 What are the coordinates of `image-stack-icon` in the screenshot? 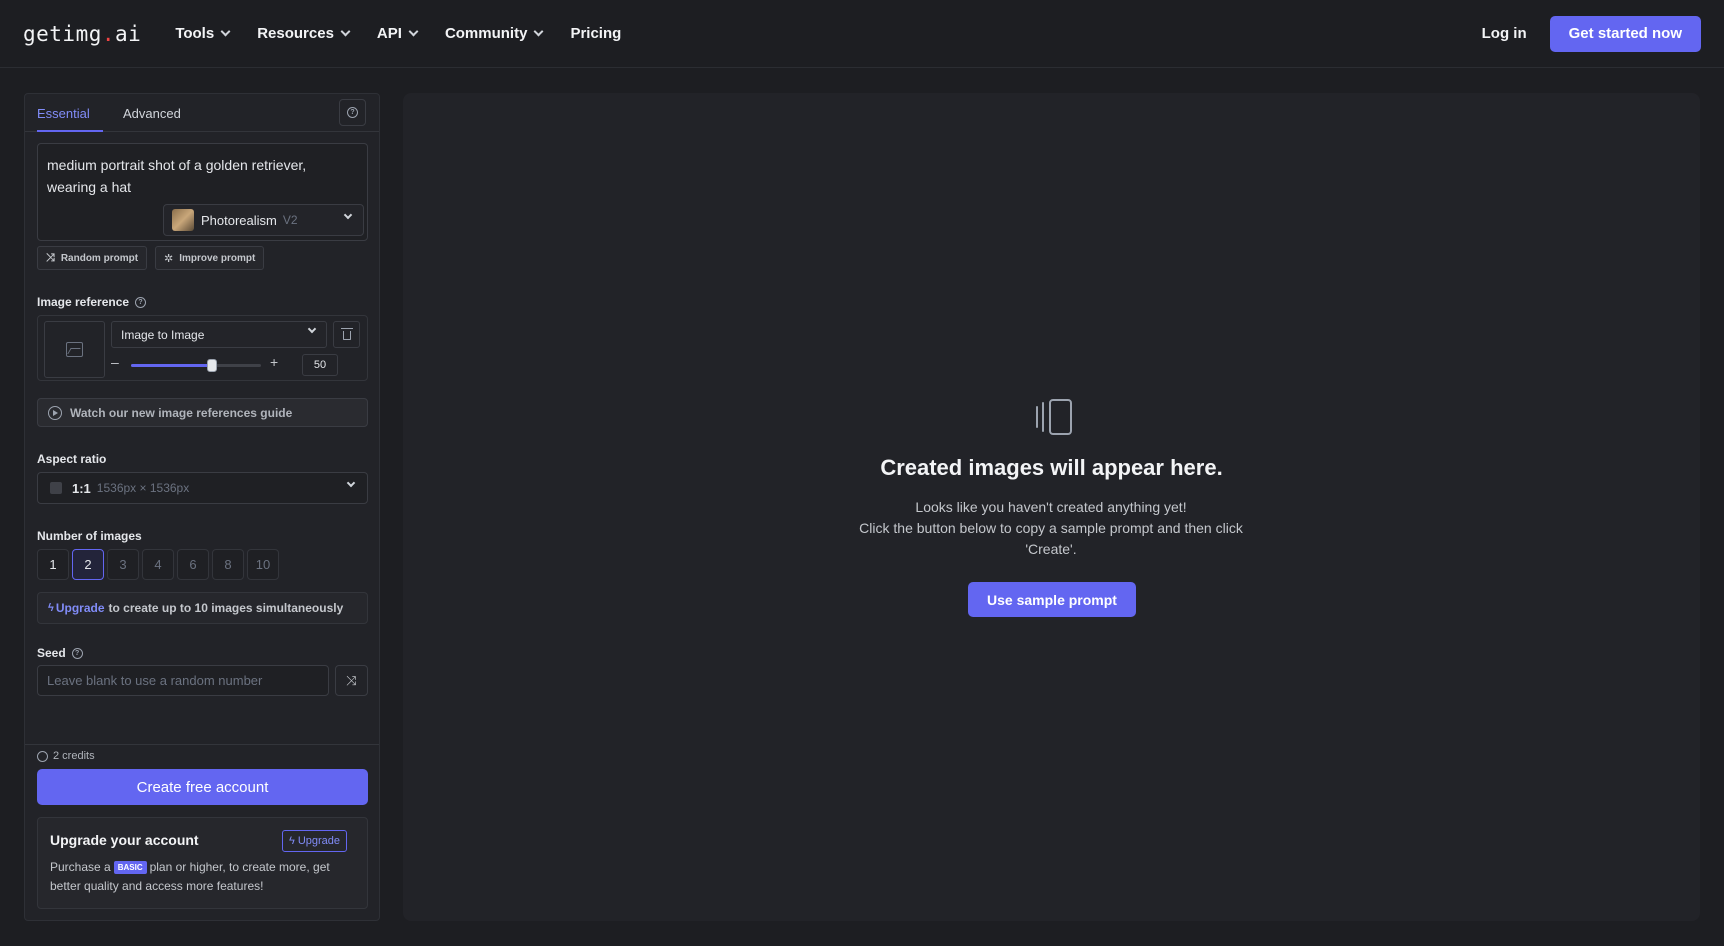 It's located at (1054, 417).